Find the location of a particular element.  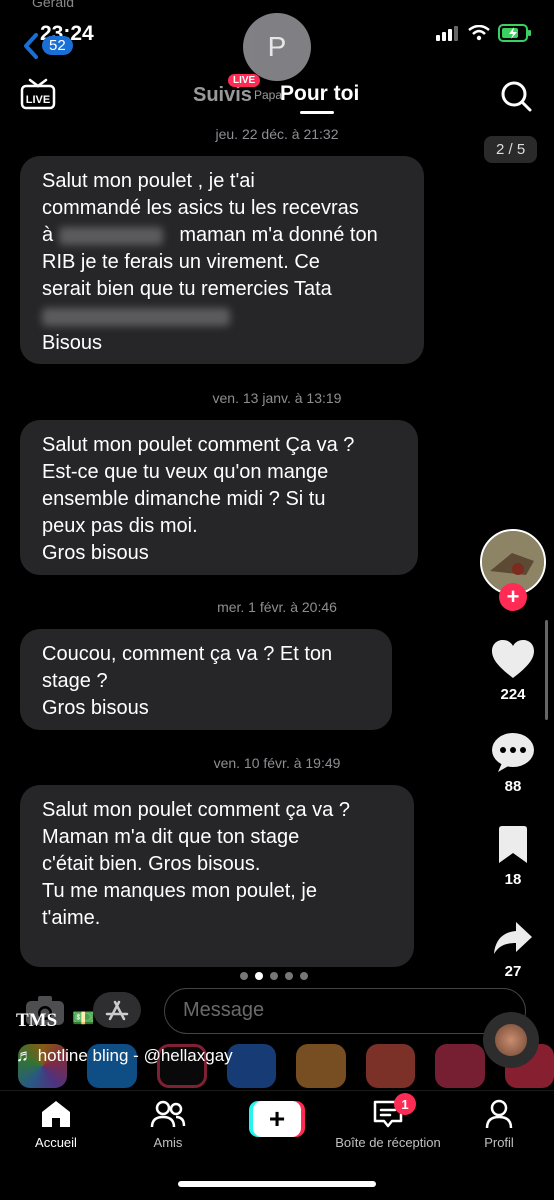

message-line: serait bien que tu remercies Tata is located at coordinates (187, 289).